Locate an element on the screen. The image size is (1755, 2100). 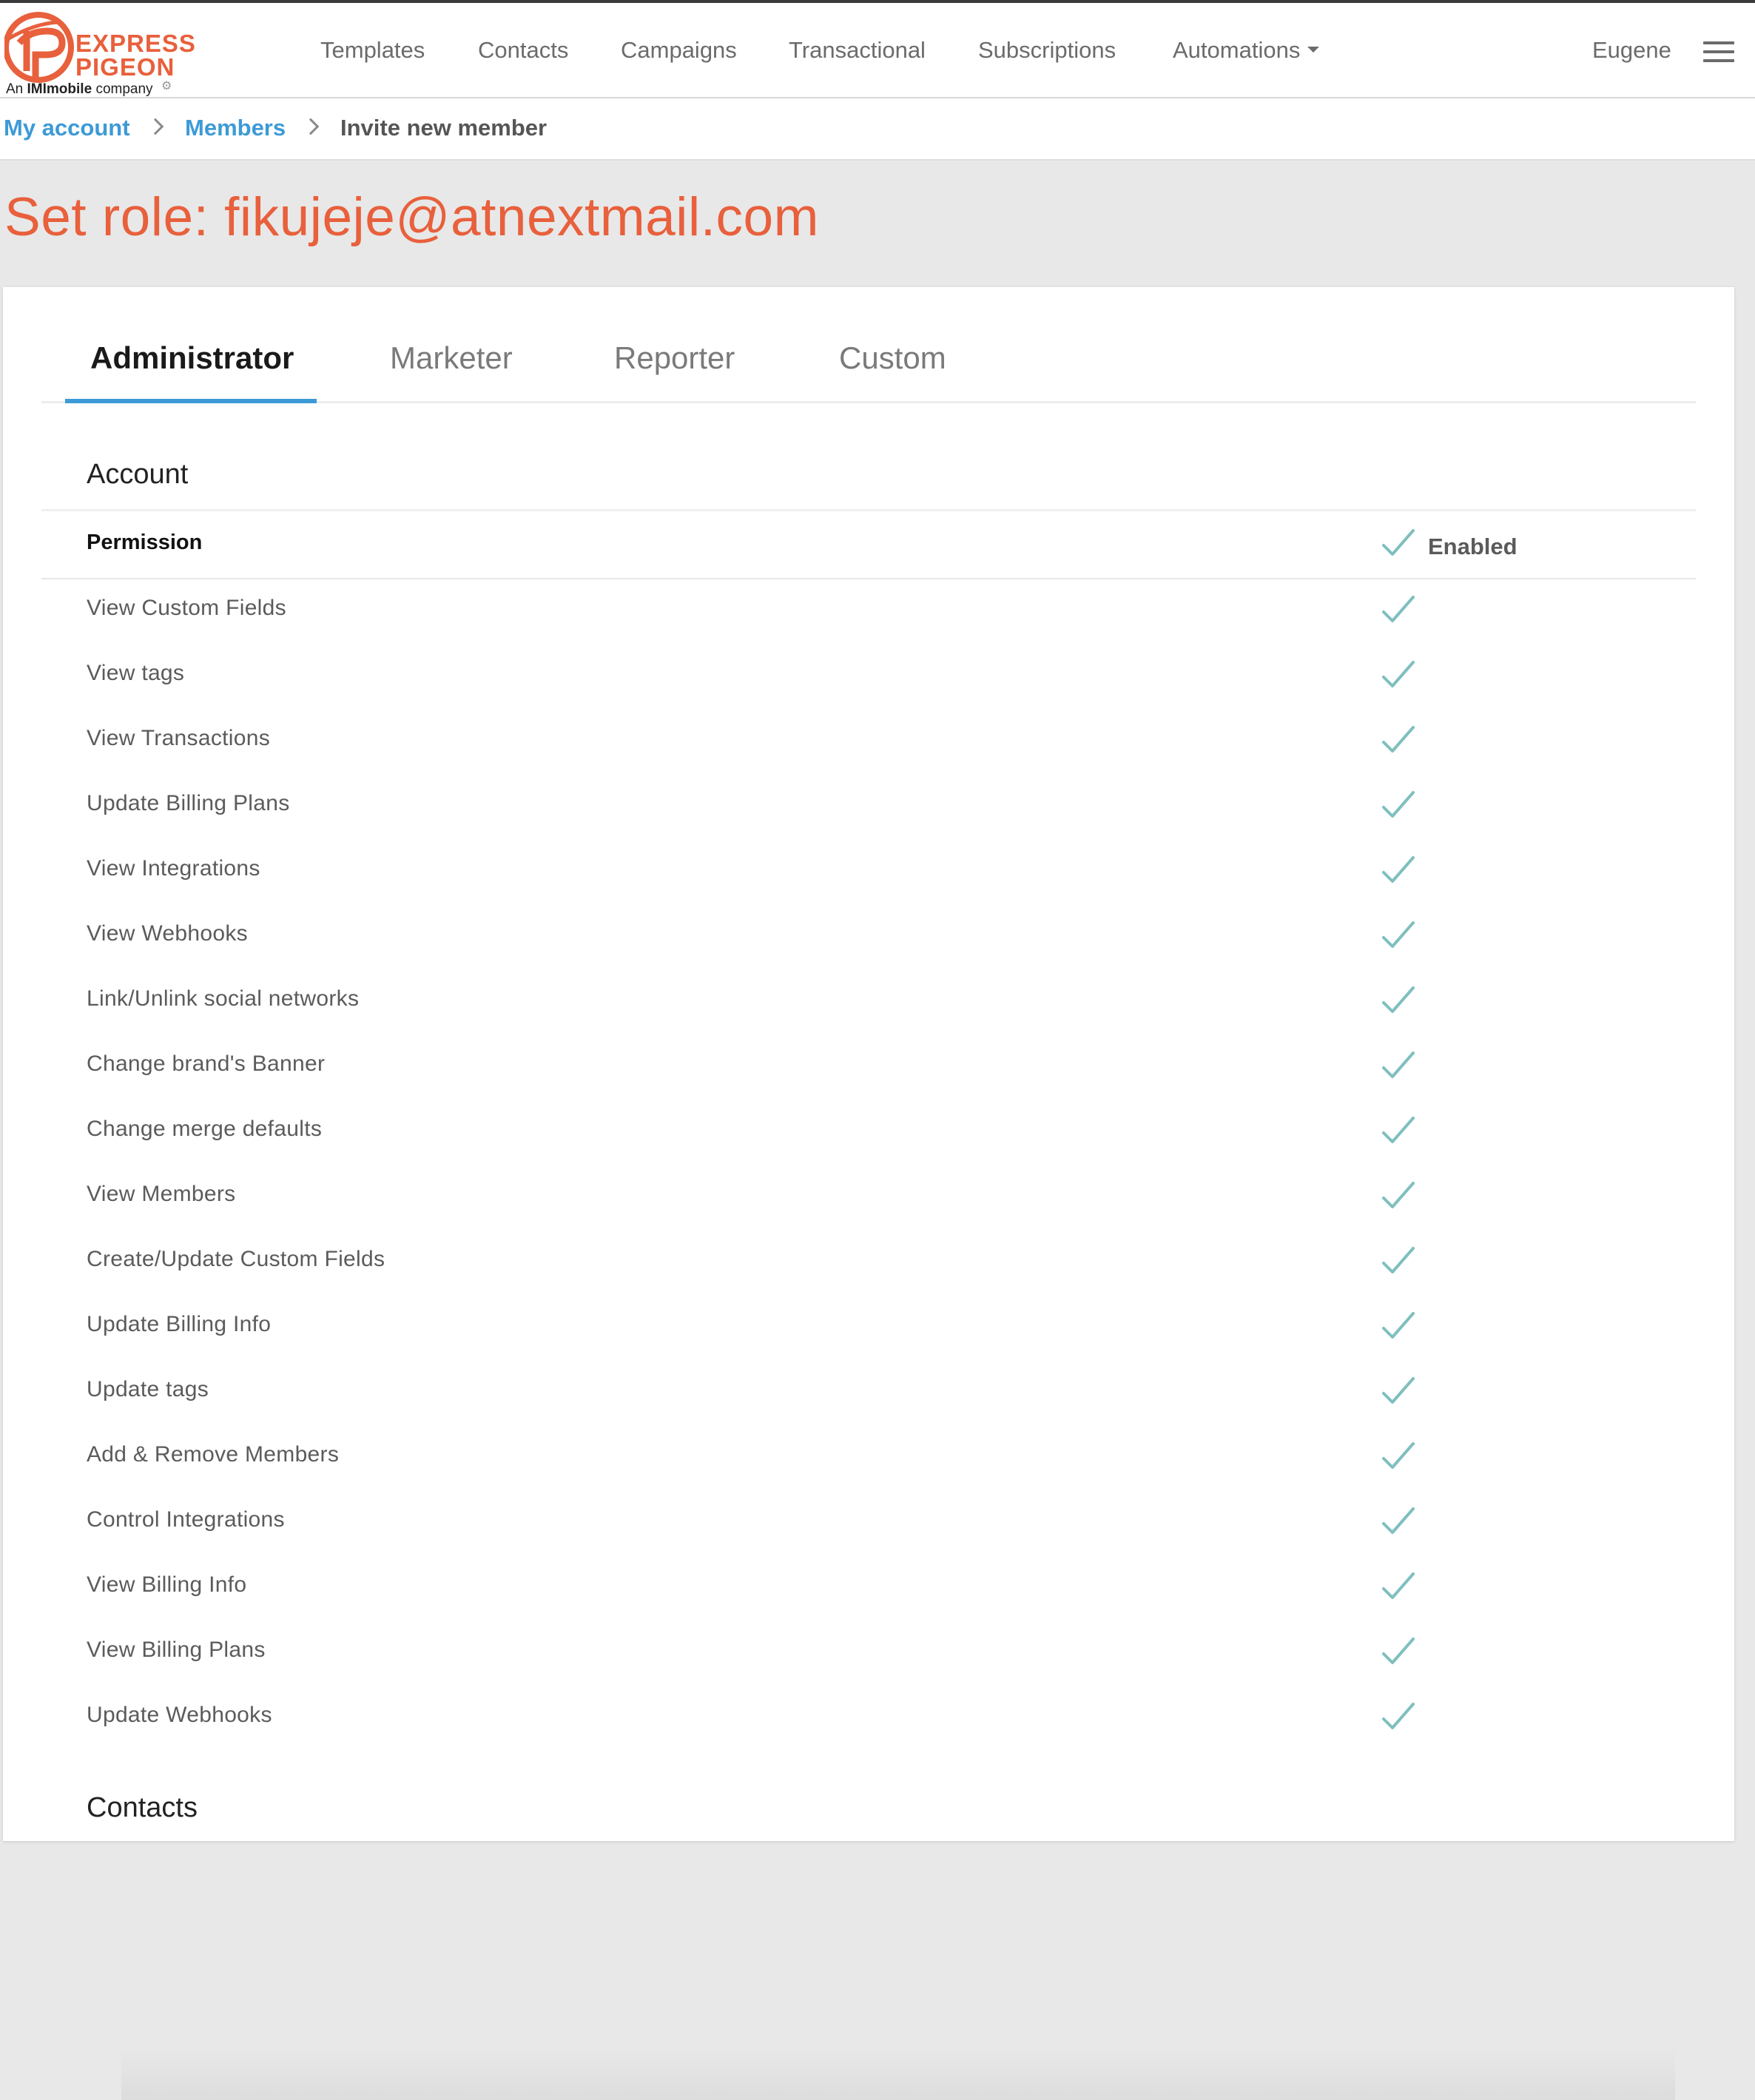
scroll-fade is located at coordinates (898, 2074).